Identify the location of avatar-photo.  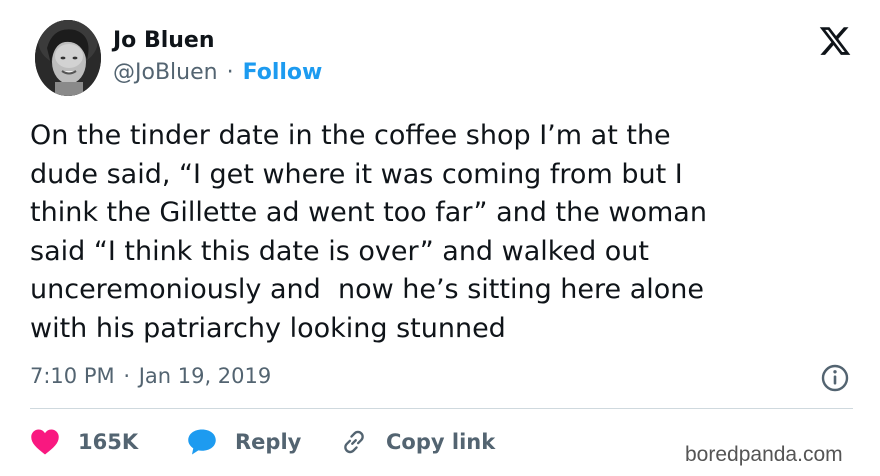
(68, 58).